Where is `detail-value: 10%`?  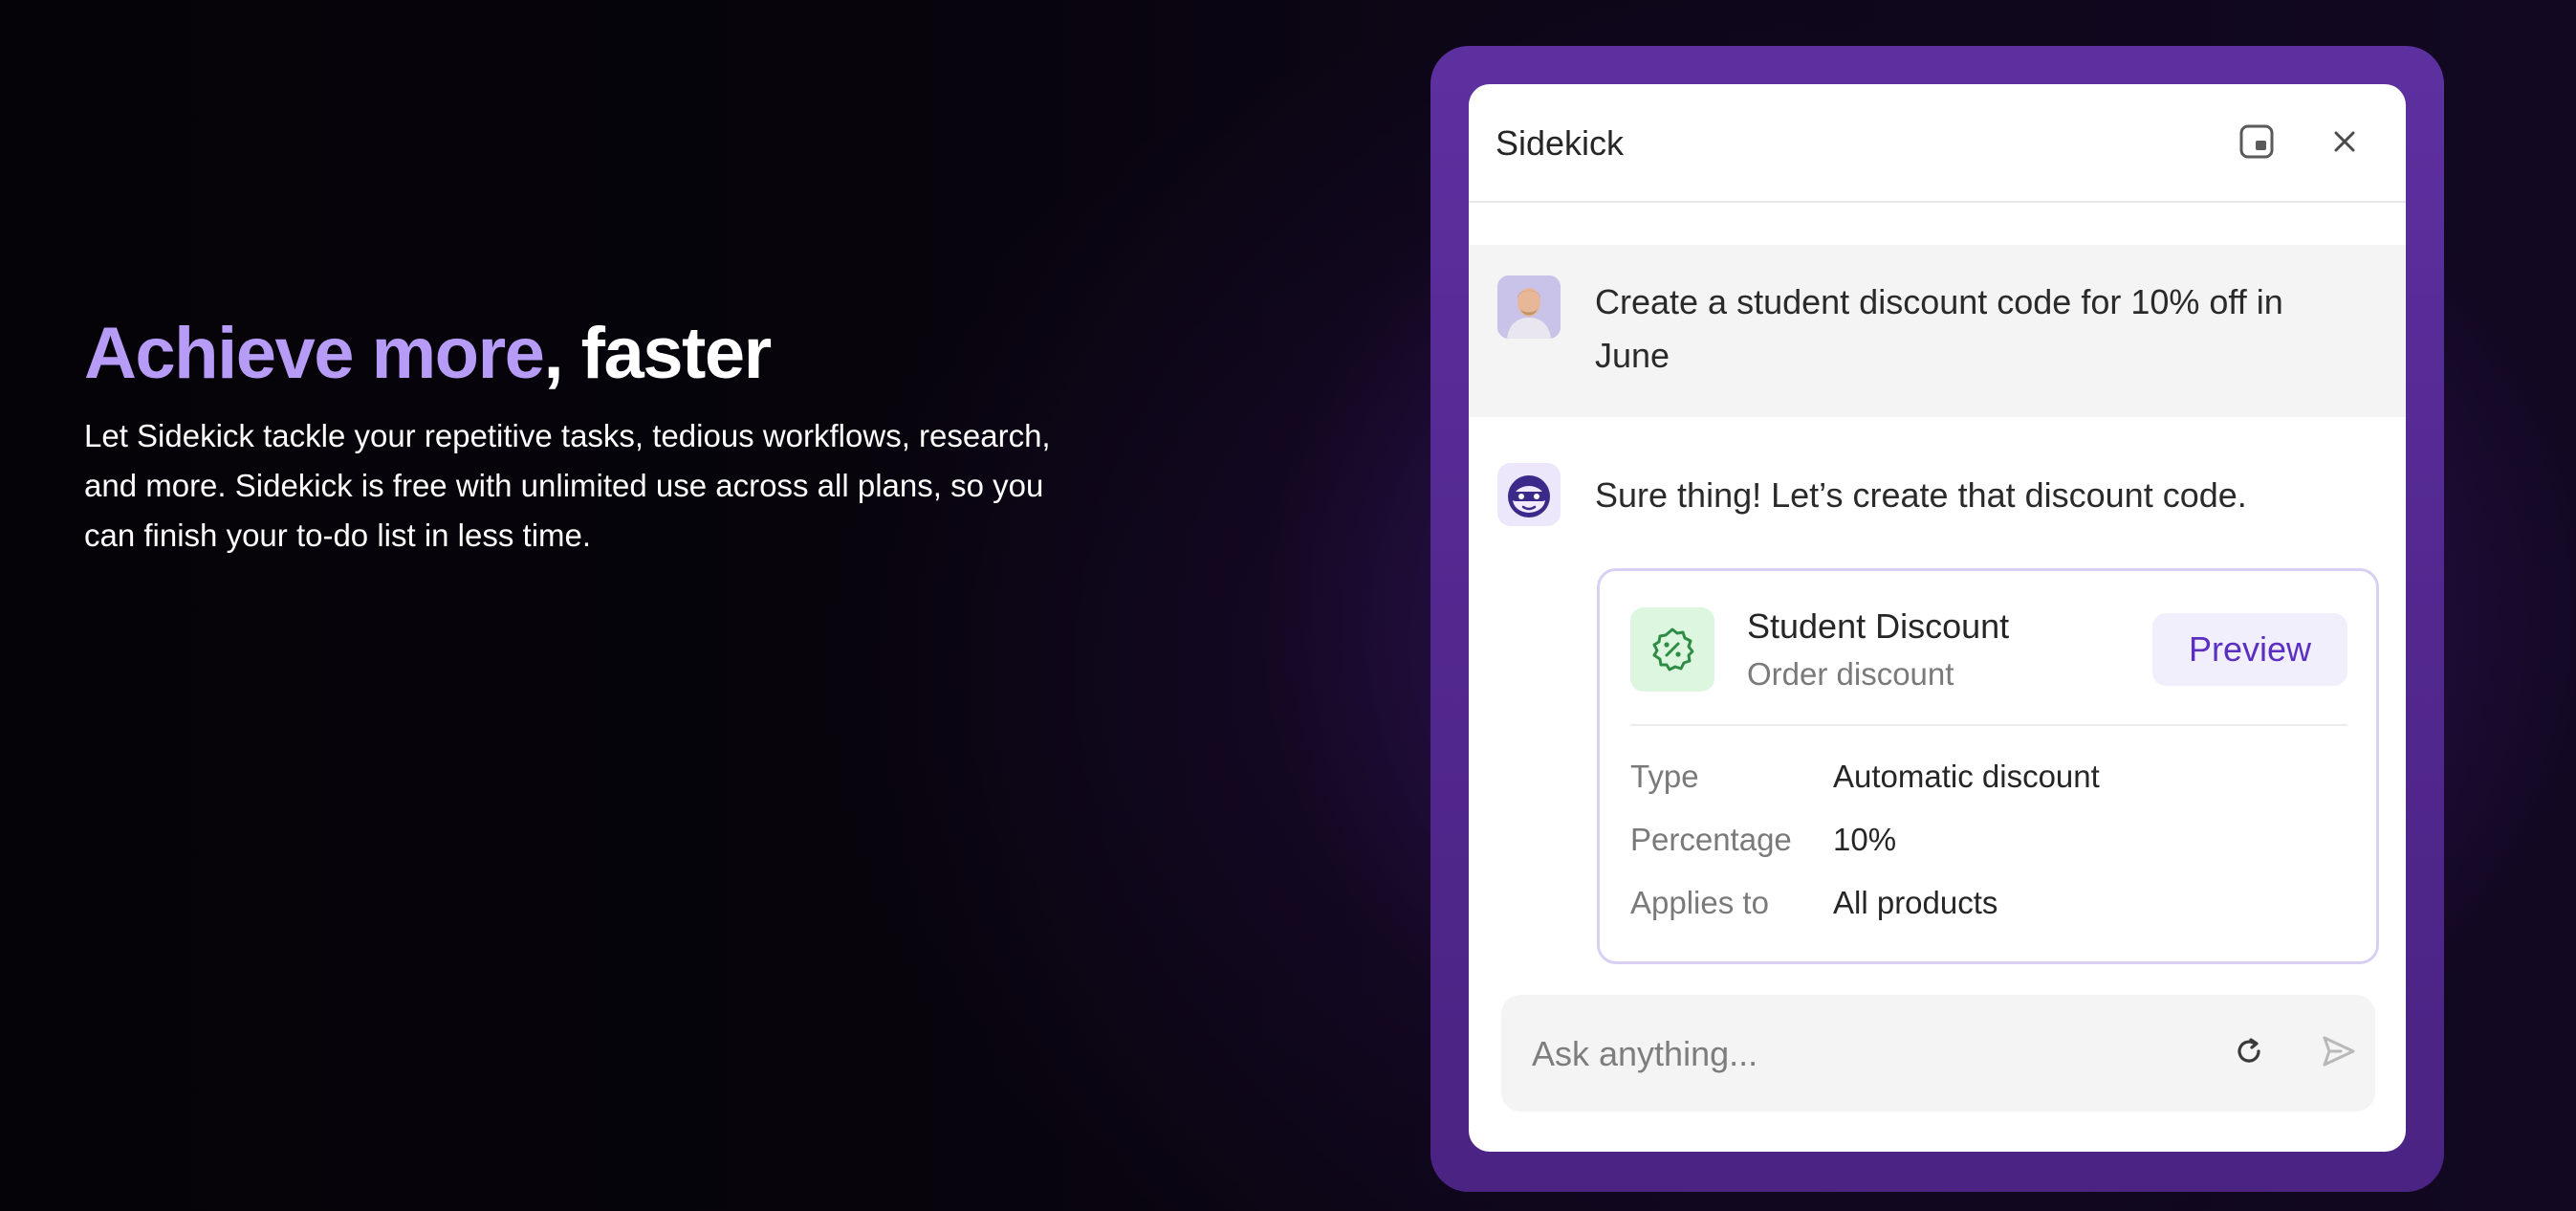
detail-value: 10% is located at coordinates (1865, 839).